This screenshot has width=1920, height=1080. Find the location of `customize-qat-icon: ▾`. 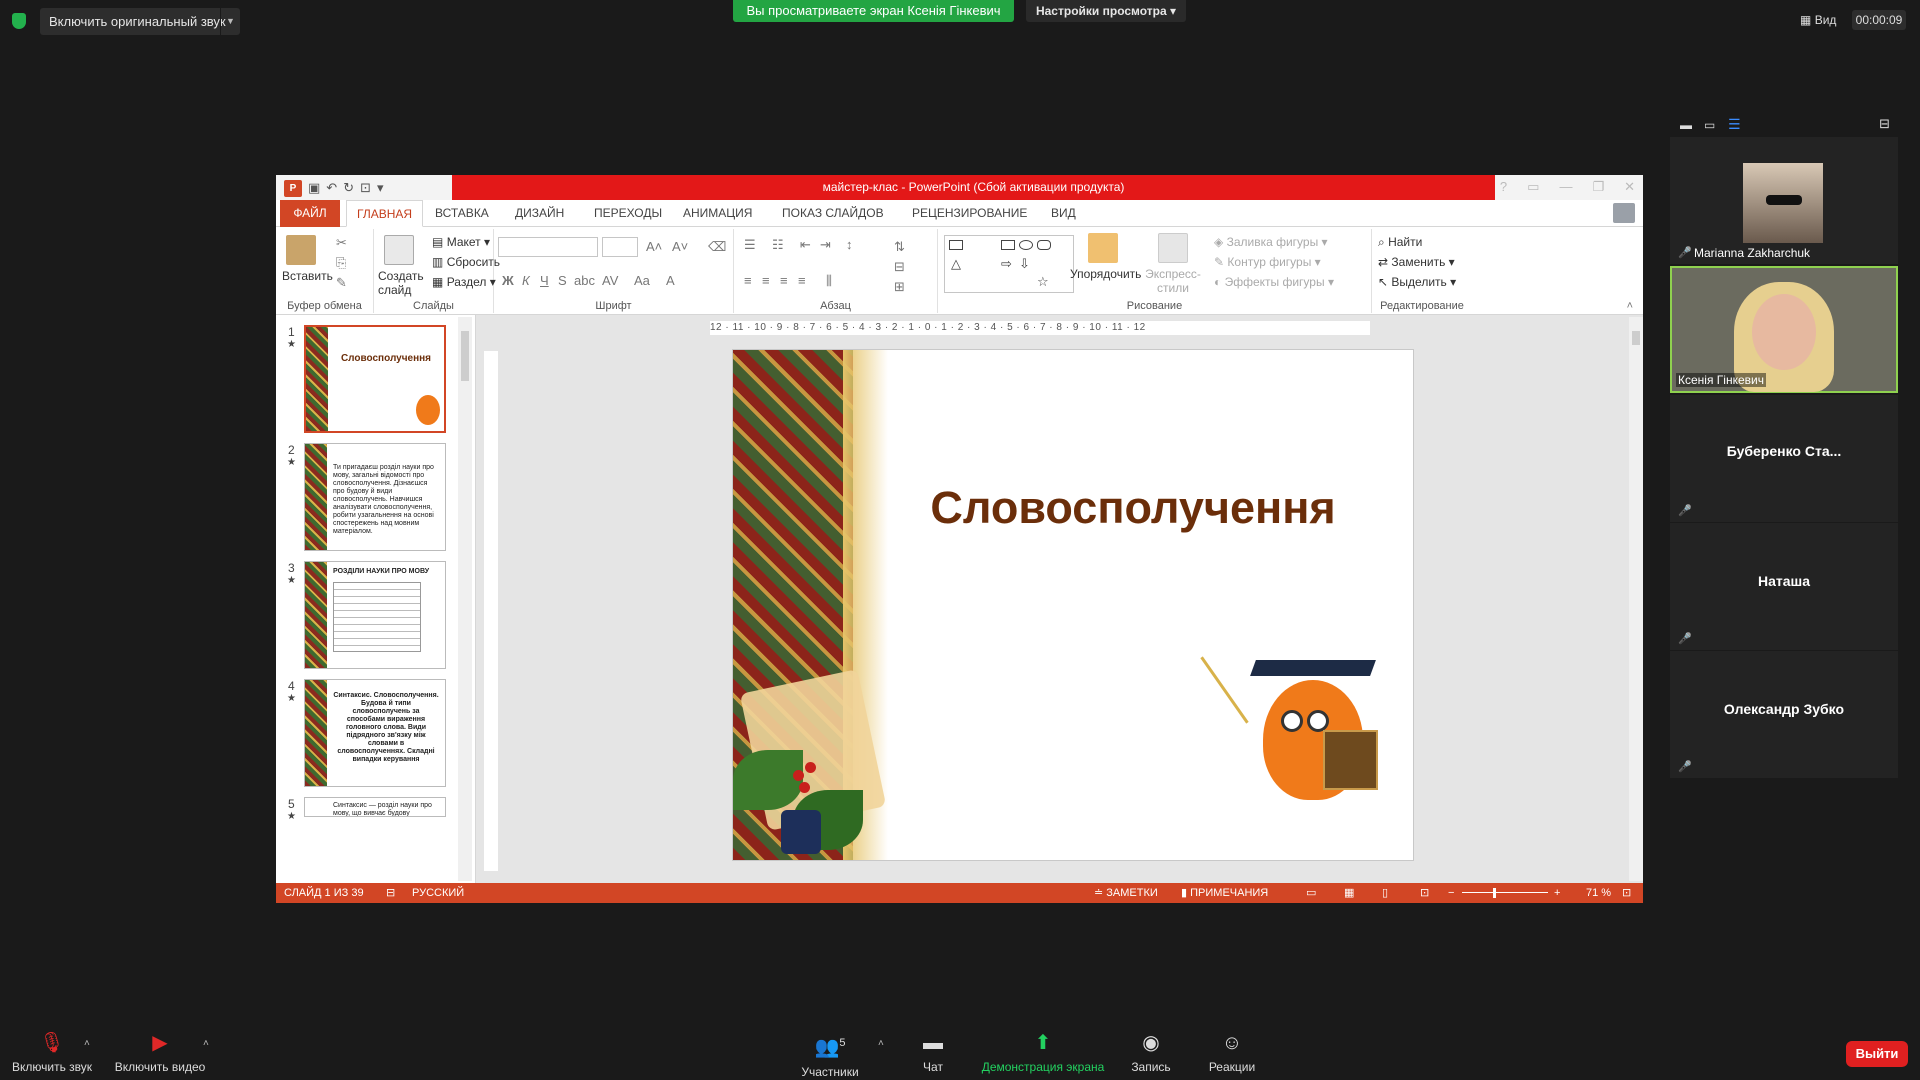

customize-qat-icon: ▾ is located at coordinates (380, 188).